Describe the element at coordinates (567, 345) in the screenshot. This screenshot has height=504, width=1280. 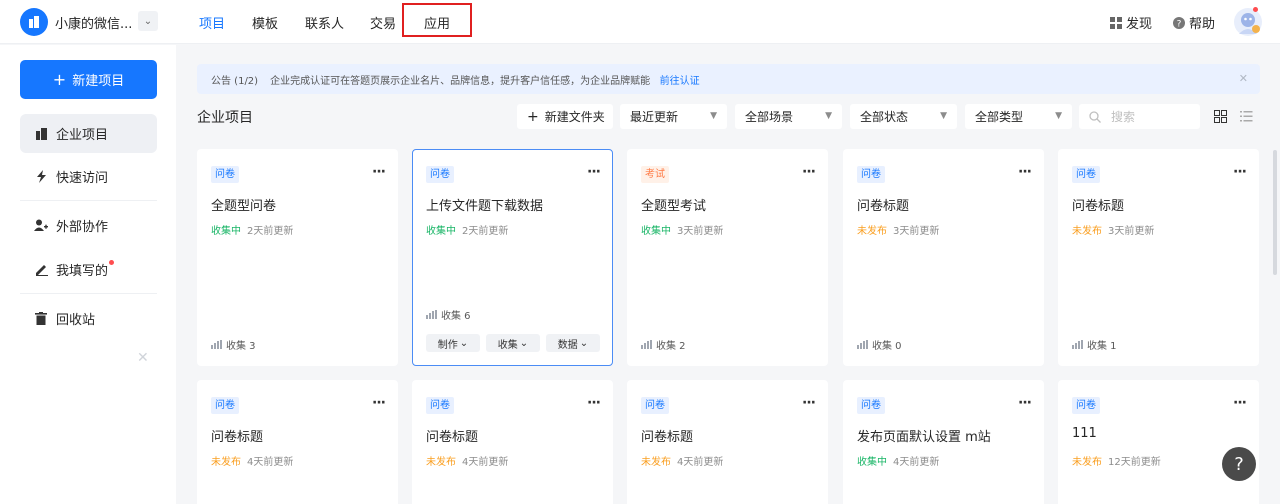
I see `data-label: 数据` at that location.